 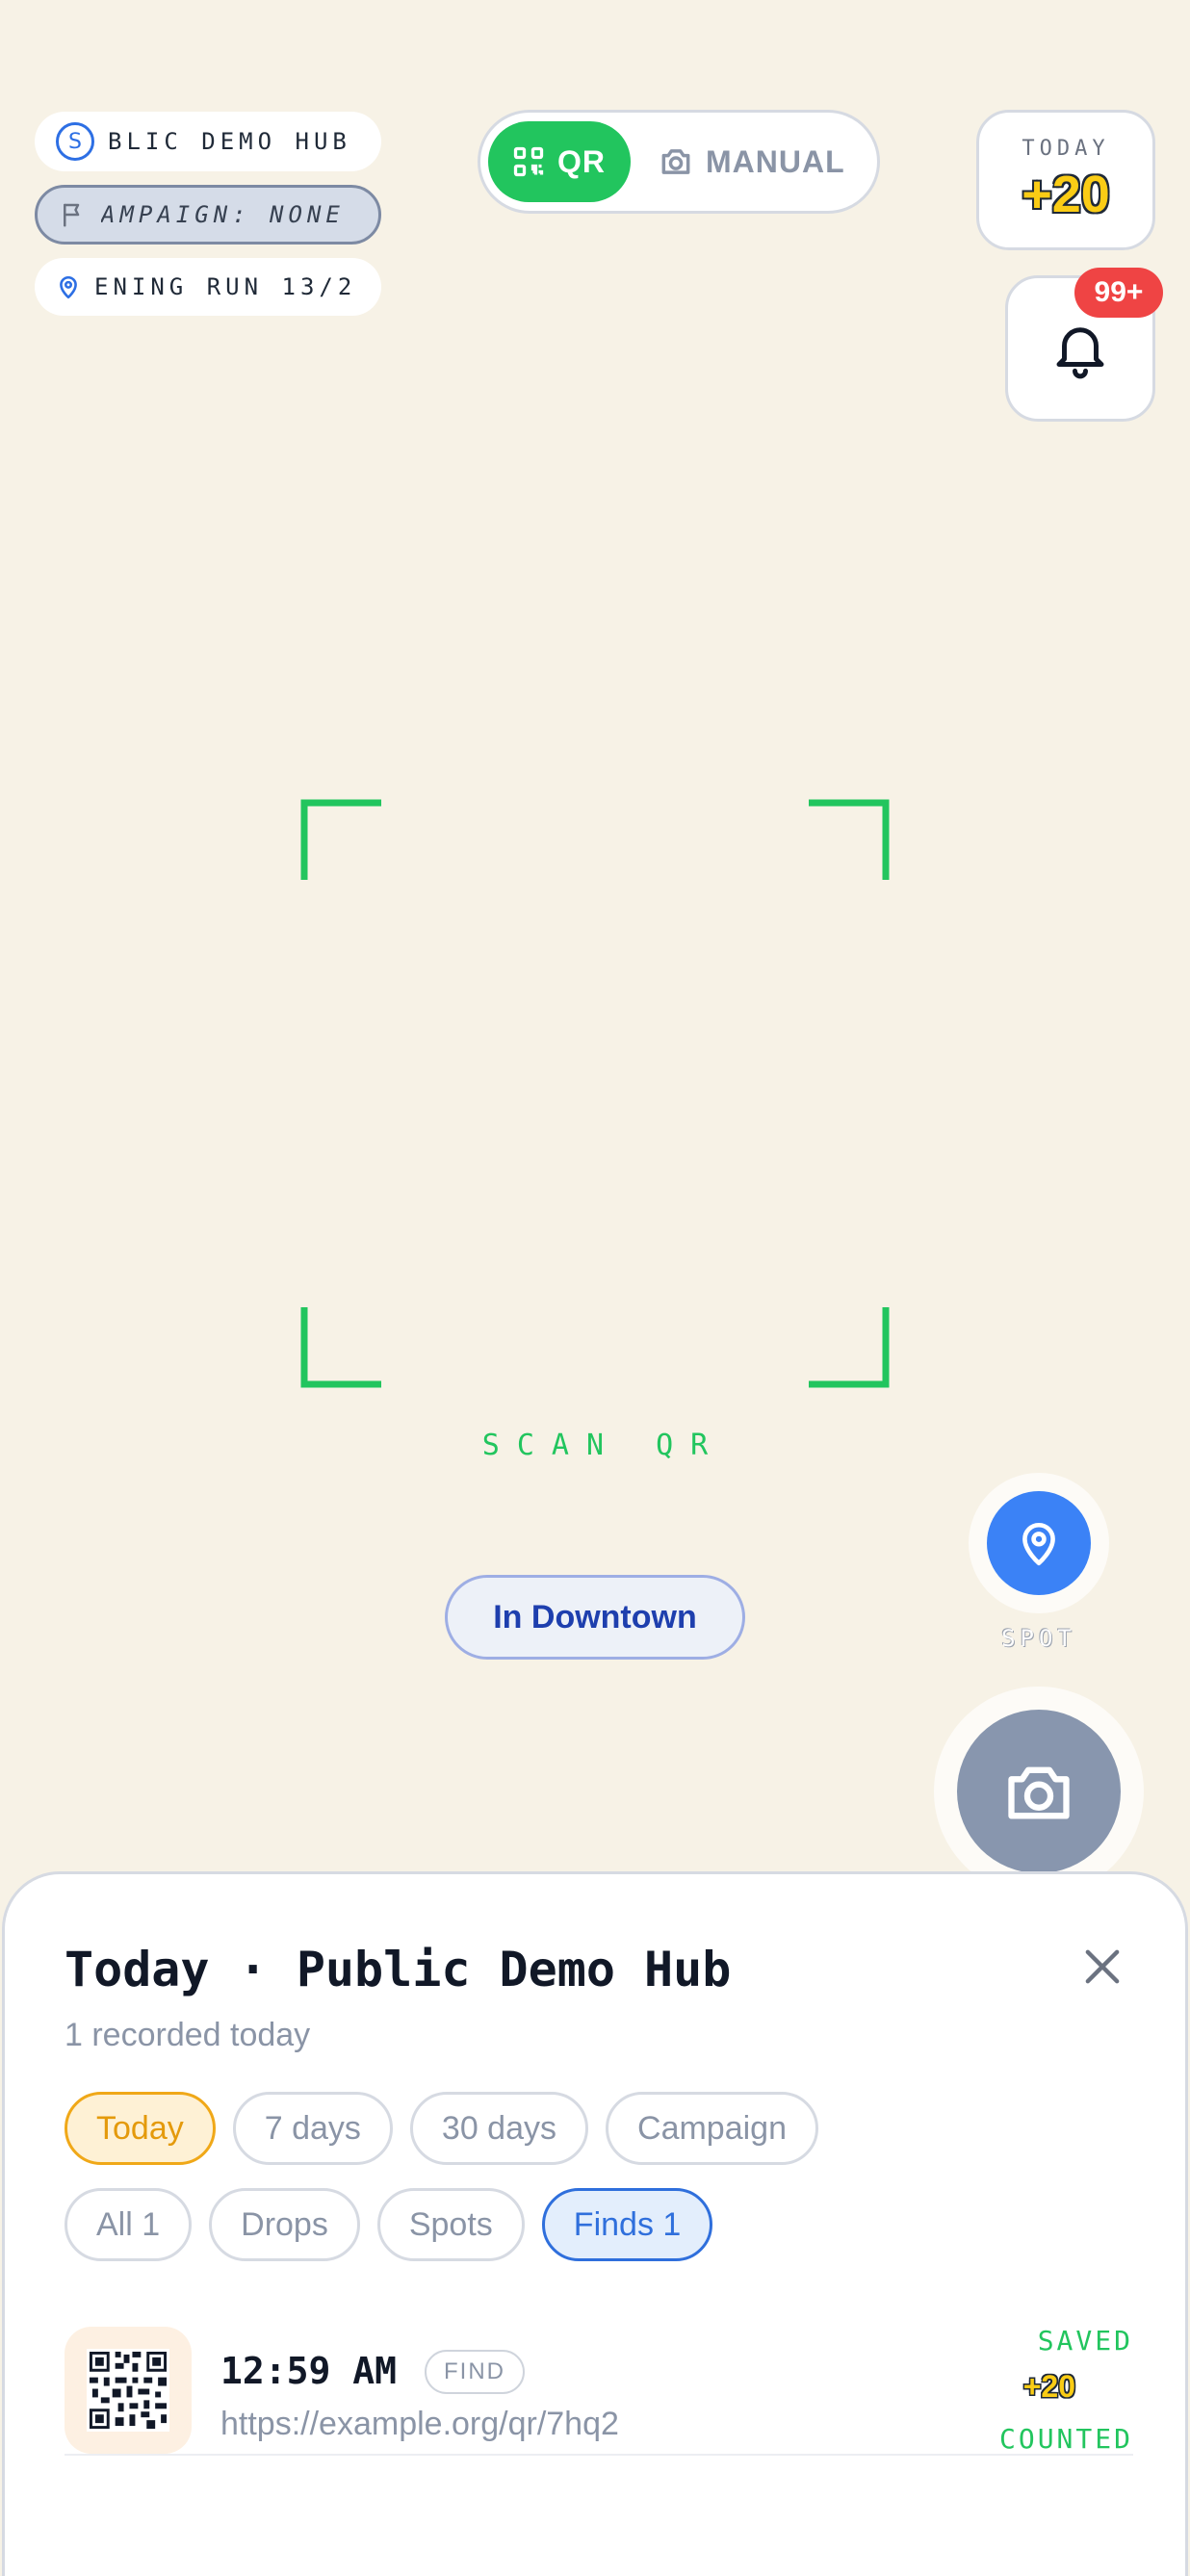 I want to click on scan-qr-label: SCAN QR, so click(x=604, y=1446).